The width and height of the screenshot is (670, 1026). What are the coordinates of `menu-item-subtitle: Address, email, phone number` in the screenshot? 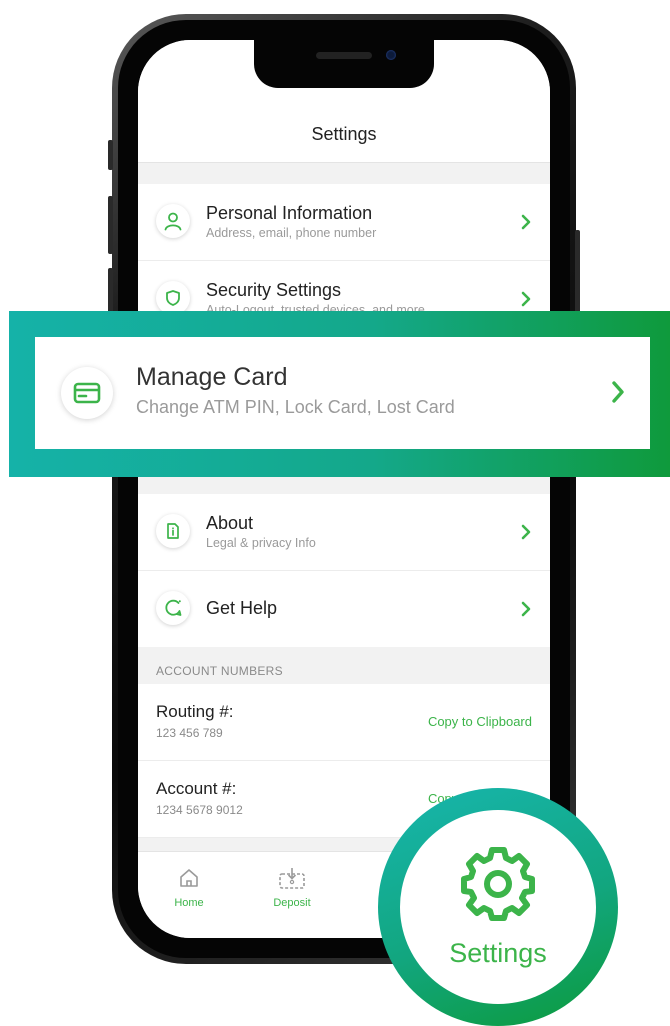 It's located at (291, 233).